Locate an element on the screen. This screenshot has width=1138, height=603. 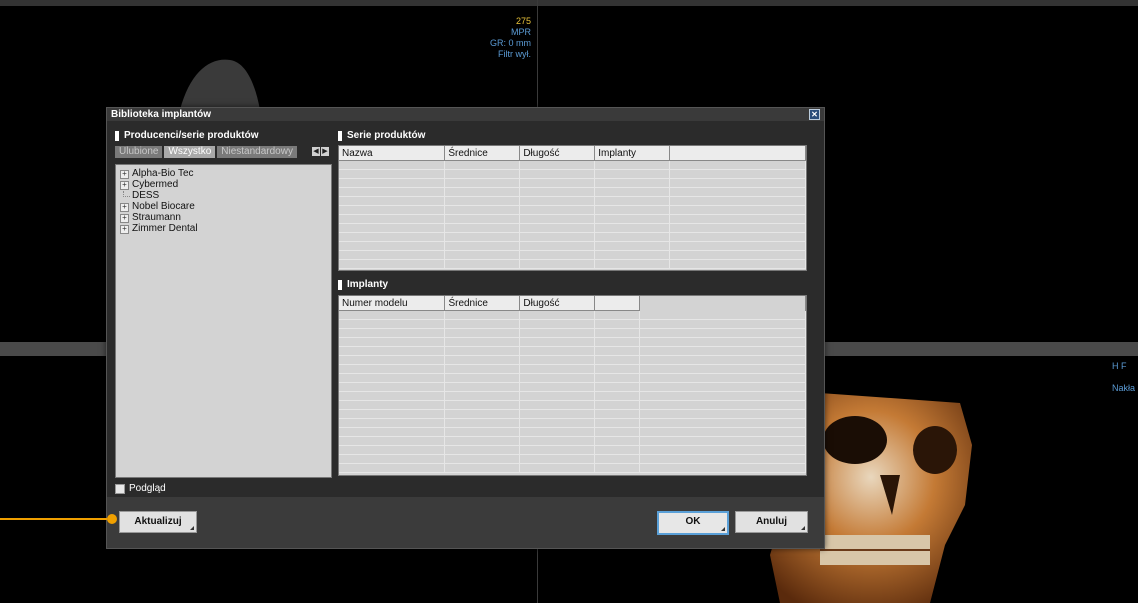
implants-grid: Numer modelu Średnice Długość is located at coordinates (572, 385).